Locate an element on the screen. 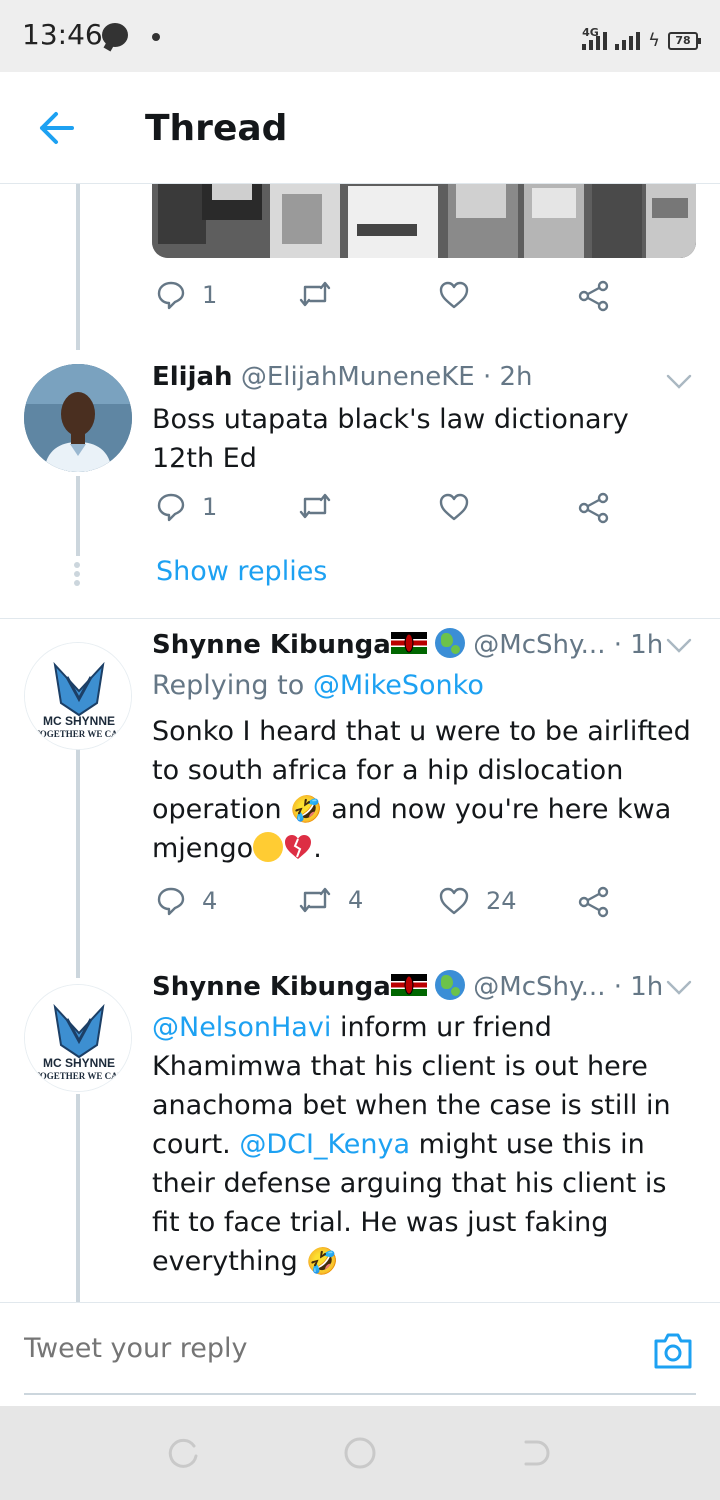 Image resolution: width=720 pixels, height=1500 pixels. recent-apps-icon is located at coordinates (183, 1453).